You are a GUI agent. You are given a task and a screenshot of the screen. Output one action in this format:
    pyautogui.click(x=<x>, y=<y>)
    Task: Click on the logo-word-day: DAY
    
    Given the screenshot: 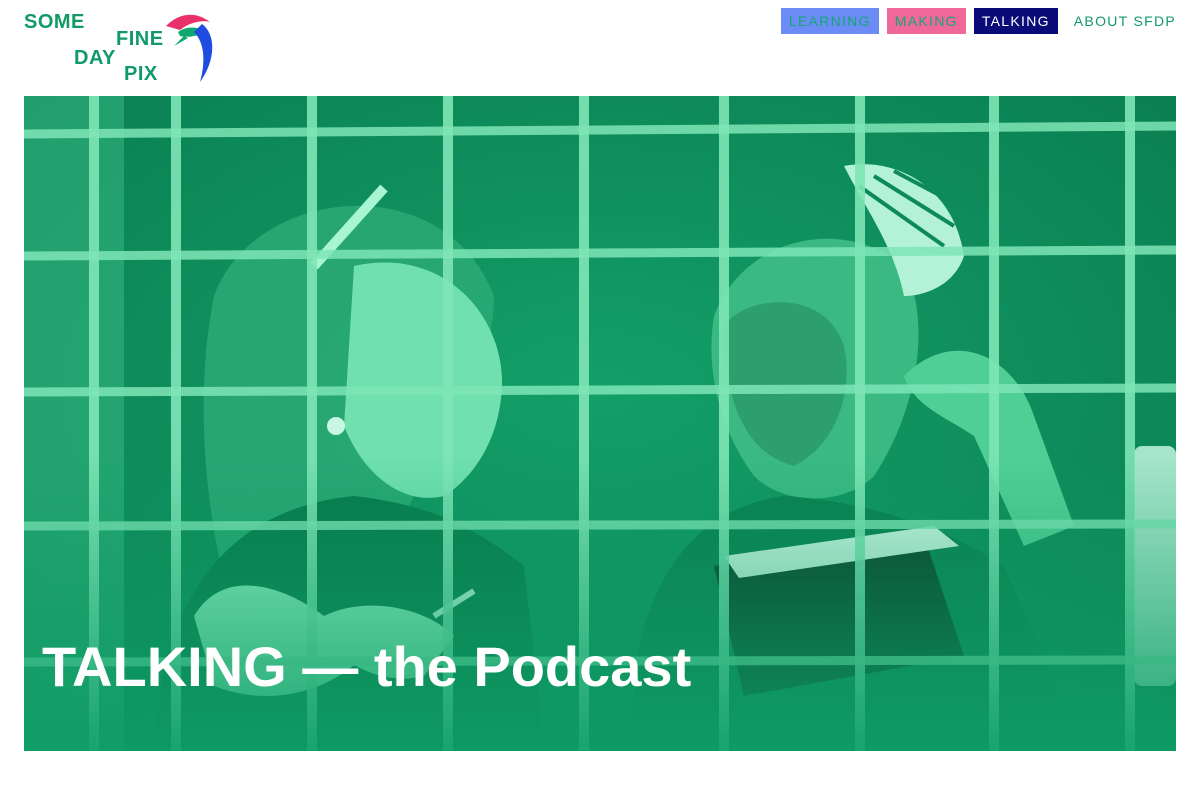 What is the action you would take?
    pyautogui.click(x=95, y=58)
    